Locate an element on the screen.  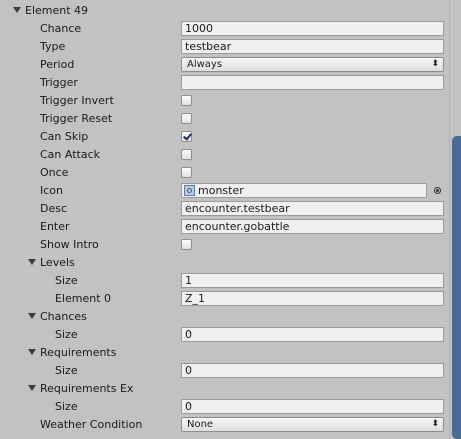
trigger-invert-row: Trigger Invert is located at coordinates (224, 101).